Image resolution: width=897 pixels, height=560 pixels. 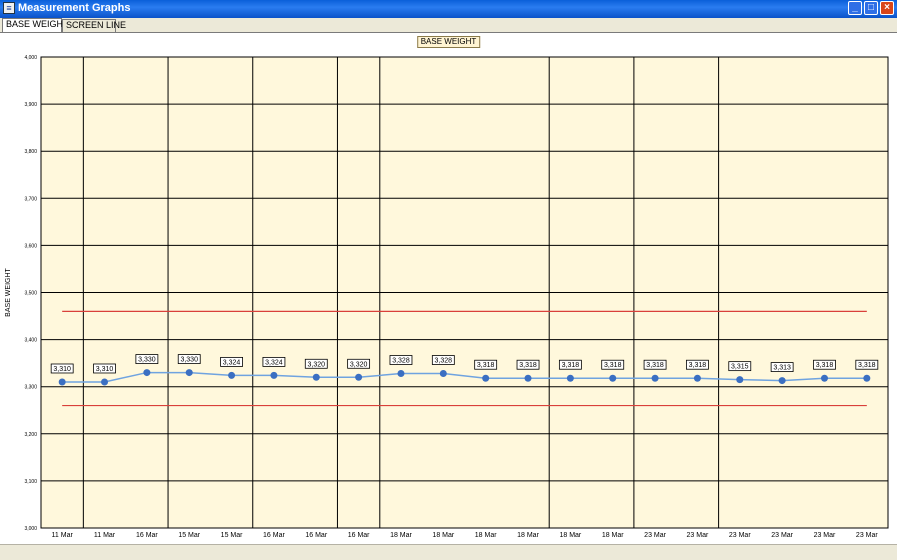 I want to click on minimize-button: _, so click(x=855, y=8).